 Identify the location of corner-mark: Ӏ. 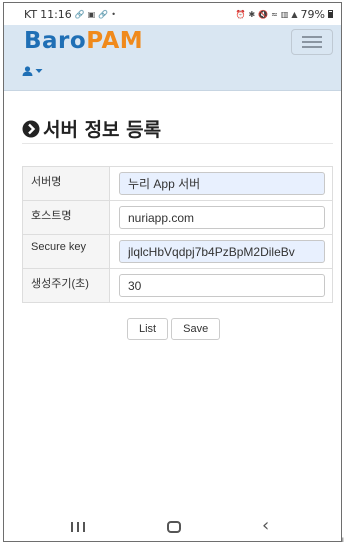
(343, 540).